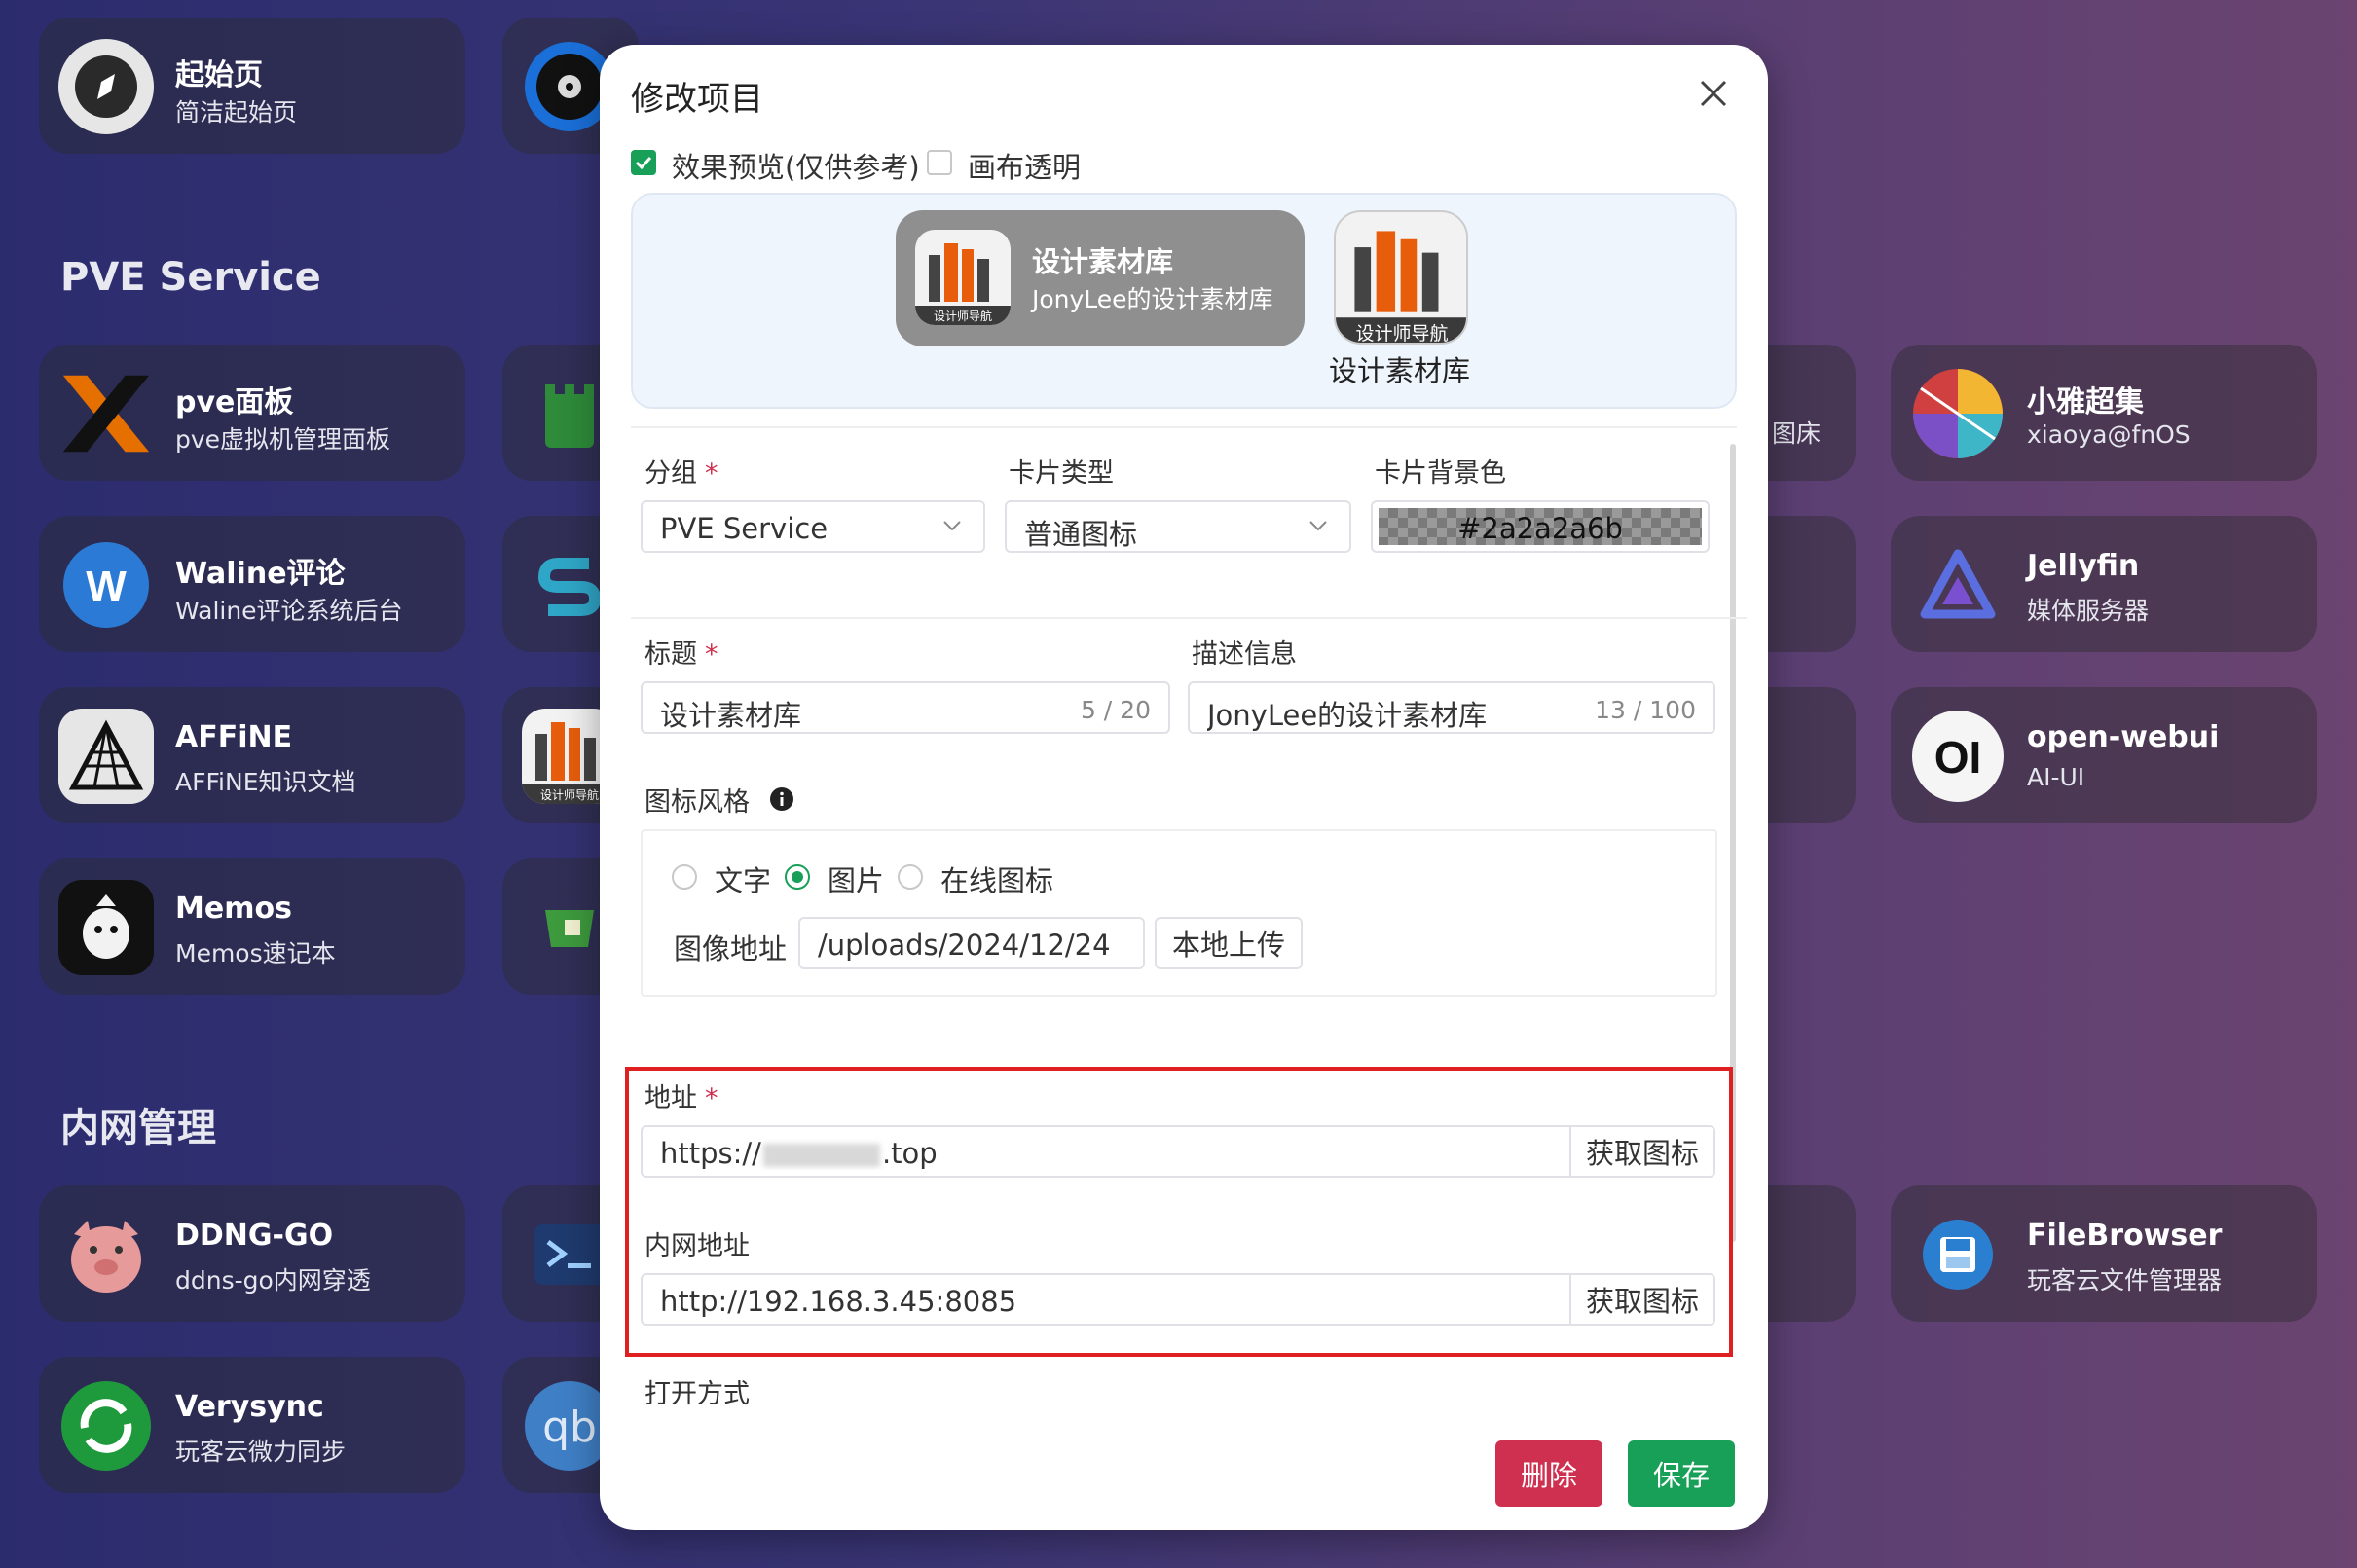 Image resolution: width=2357 pixels, height=1568 pixels. What do you see at coordinates (997, 880) in the screenshot?
I see `radio-online-icon-label: 在线图标` at bounding box center [997, 880].